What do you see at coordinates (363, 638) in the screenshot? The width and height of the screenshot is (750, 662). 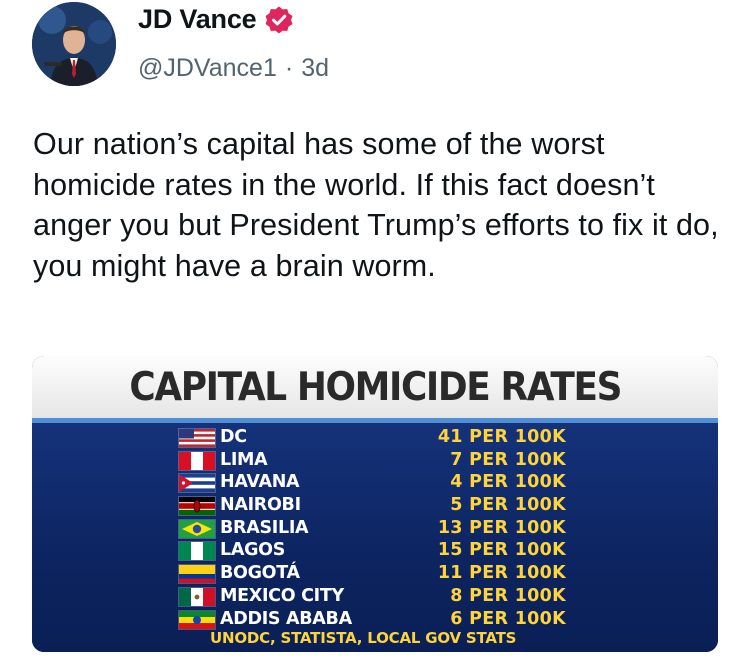 I see `graphic-source: UNODC, STATISTA, LOCAL GOV STATS` at bounding box center [363, 638].